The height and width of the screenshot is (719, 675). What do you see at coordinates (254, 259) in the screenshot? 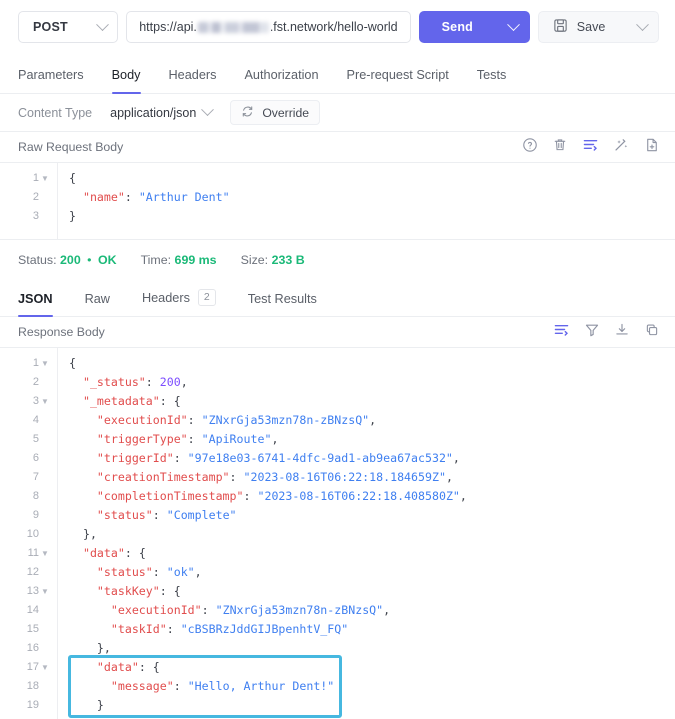
I see `size-label: Size:` at bounding box center [254, 259].